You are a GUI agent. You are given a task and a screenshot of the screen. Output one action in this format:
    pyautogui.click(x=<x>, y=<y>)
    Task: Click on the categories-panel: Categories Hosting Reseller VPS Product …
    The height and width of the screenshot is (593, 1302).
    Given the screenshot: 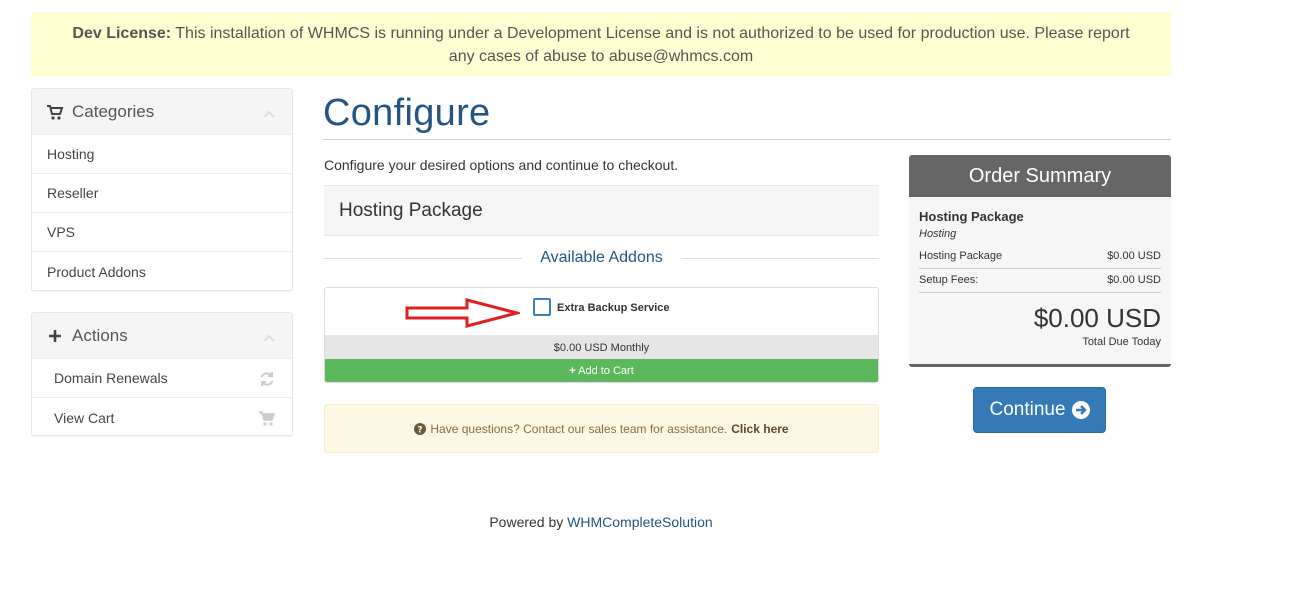 What is the action you would take?
    pyautogui.click(x=162, y=189)
    